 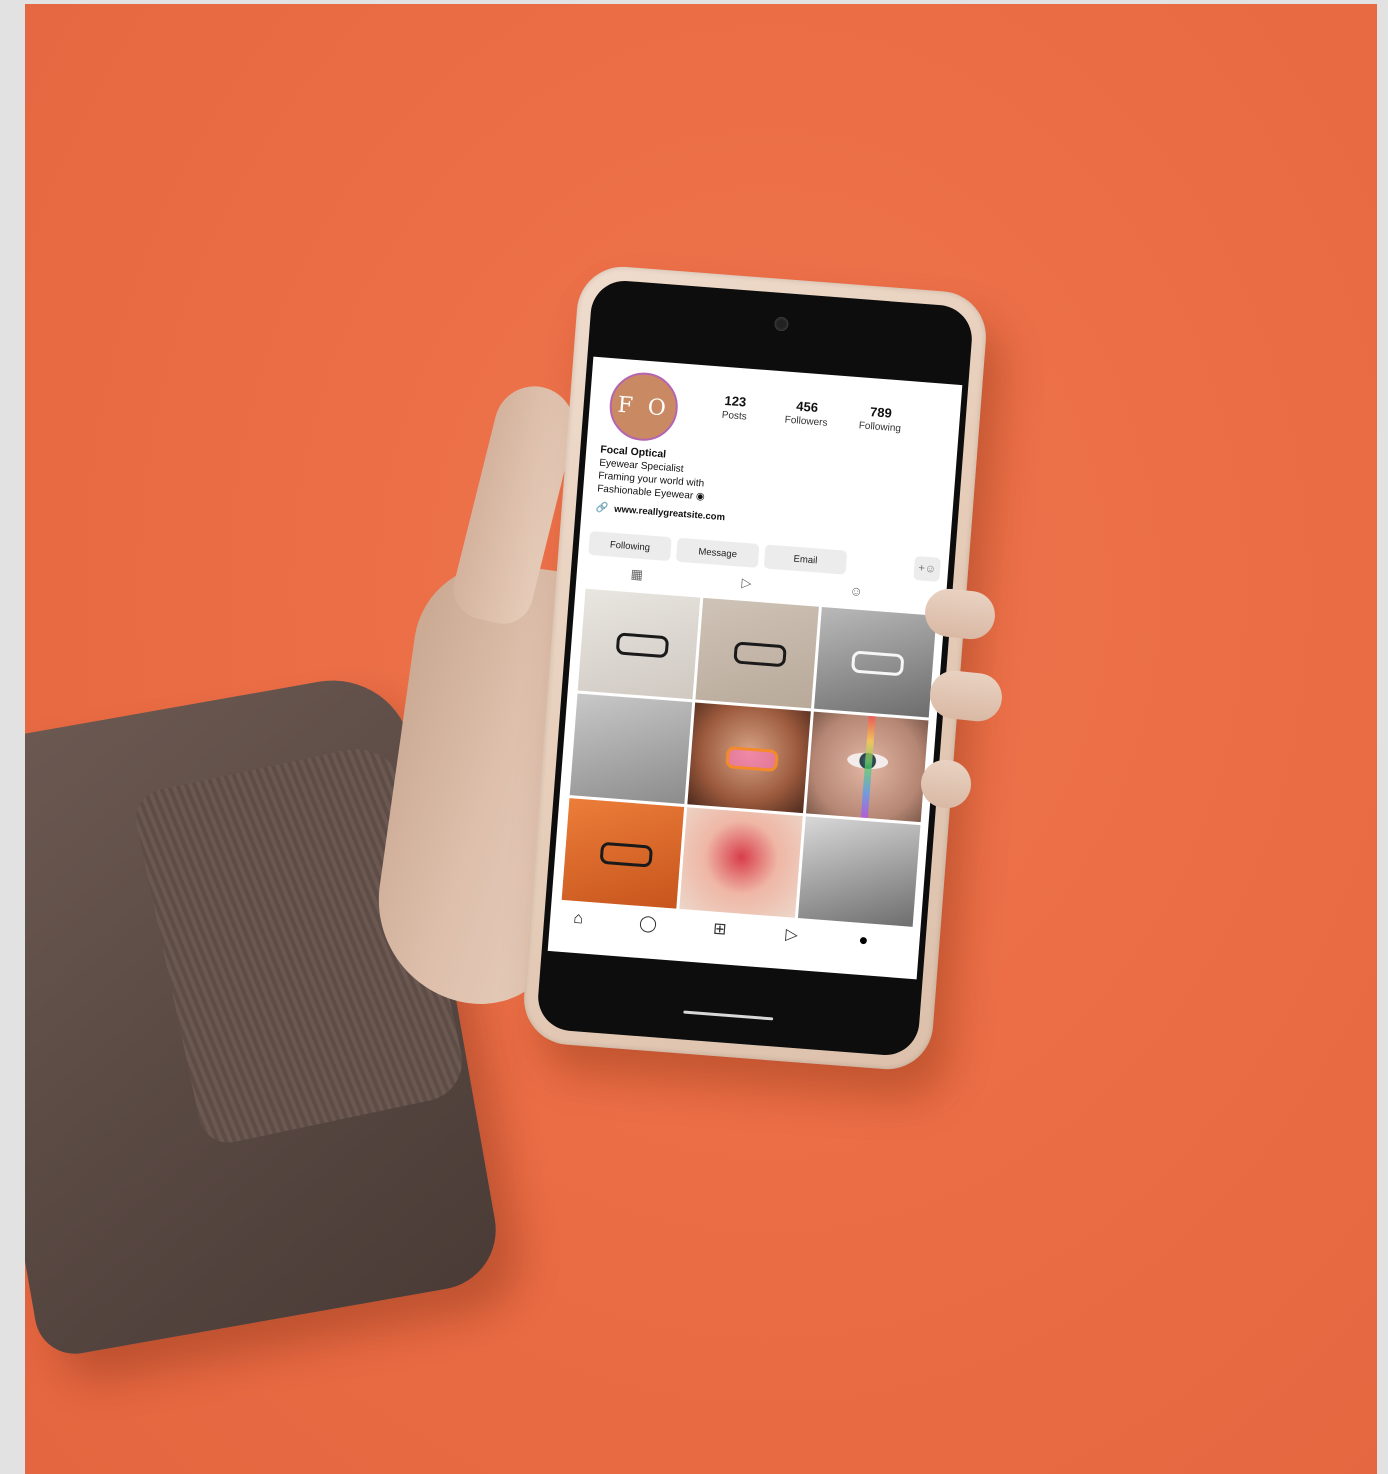 I want to click on grid-icon: ▦, so click(x=636, y=574).